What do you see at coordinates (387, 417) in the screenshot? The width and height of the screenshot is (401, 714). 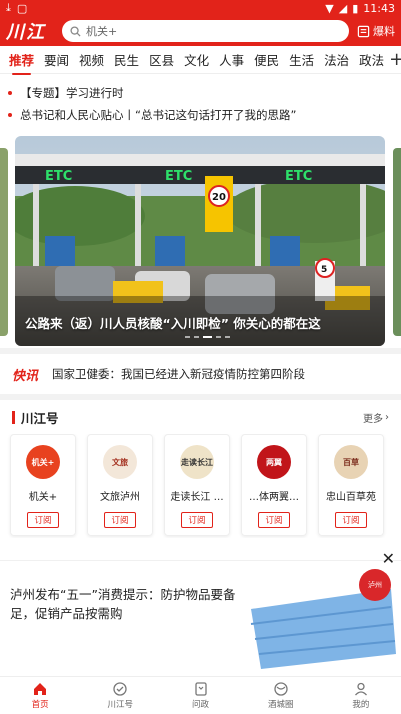 I see `chevron-right-icon: ›` at bounding box center [387, 417].